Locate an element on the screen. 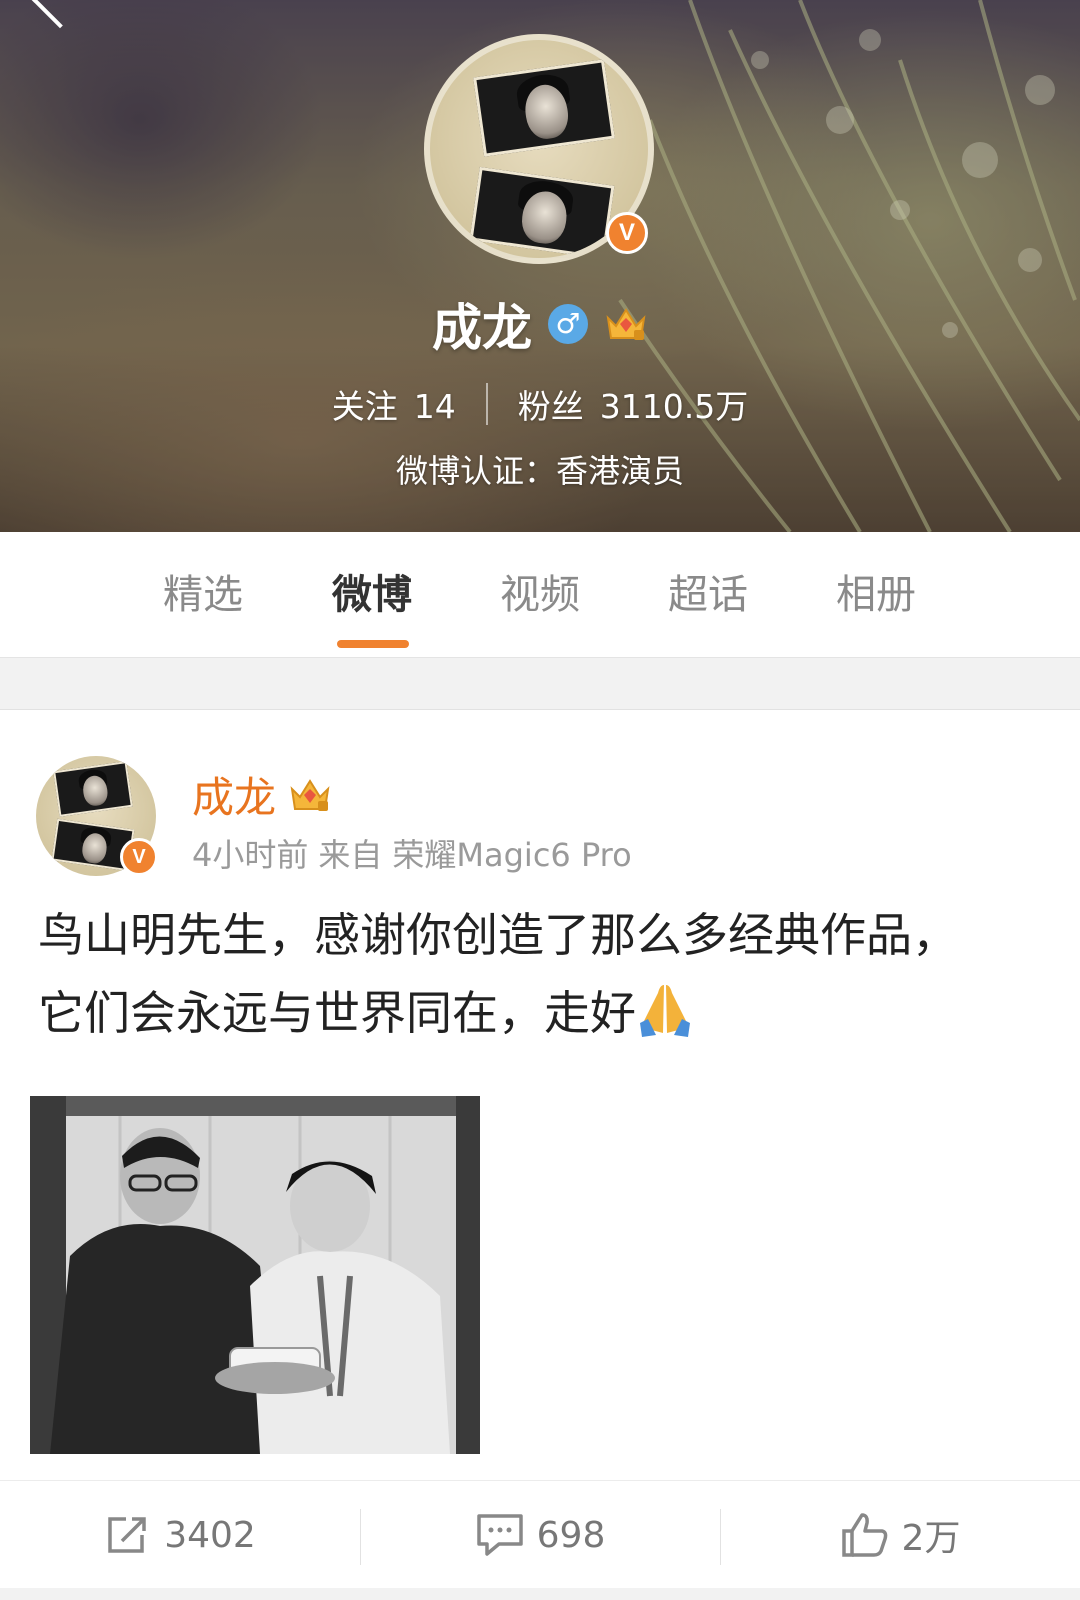 Image resolution: width=1080 pixels, height=1600 pixels. post-text: 鸟山明先生，感谢你创造了那么多经典作品，它们会永远与世界同在，走好 is located at coordinates (518, 974).